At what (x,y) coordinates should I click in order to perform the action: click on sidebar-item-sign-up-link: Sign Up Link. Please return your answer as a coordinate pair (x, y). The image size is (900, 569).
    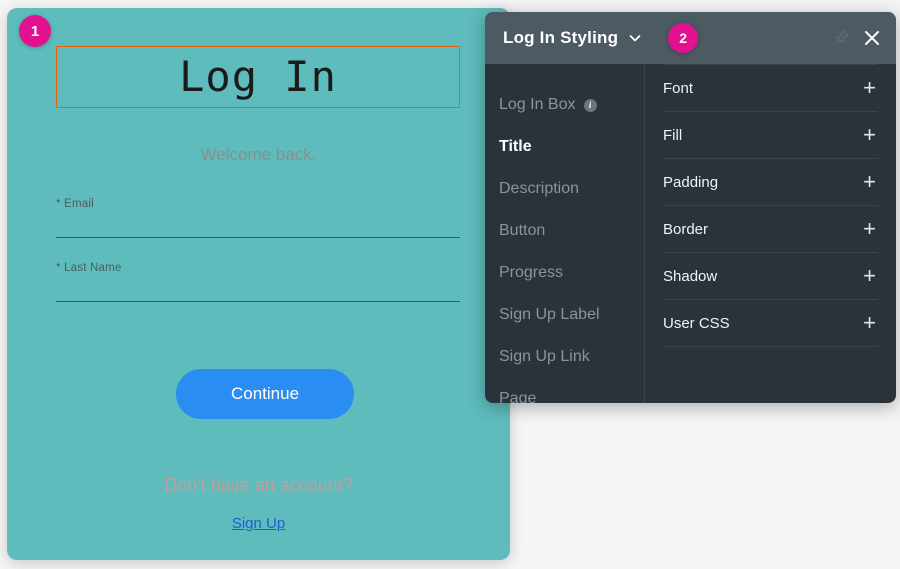
    Looking at the image, I should click on (564, 357).